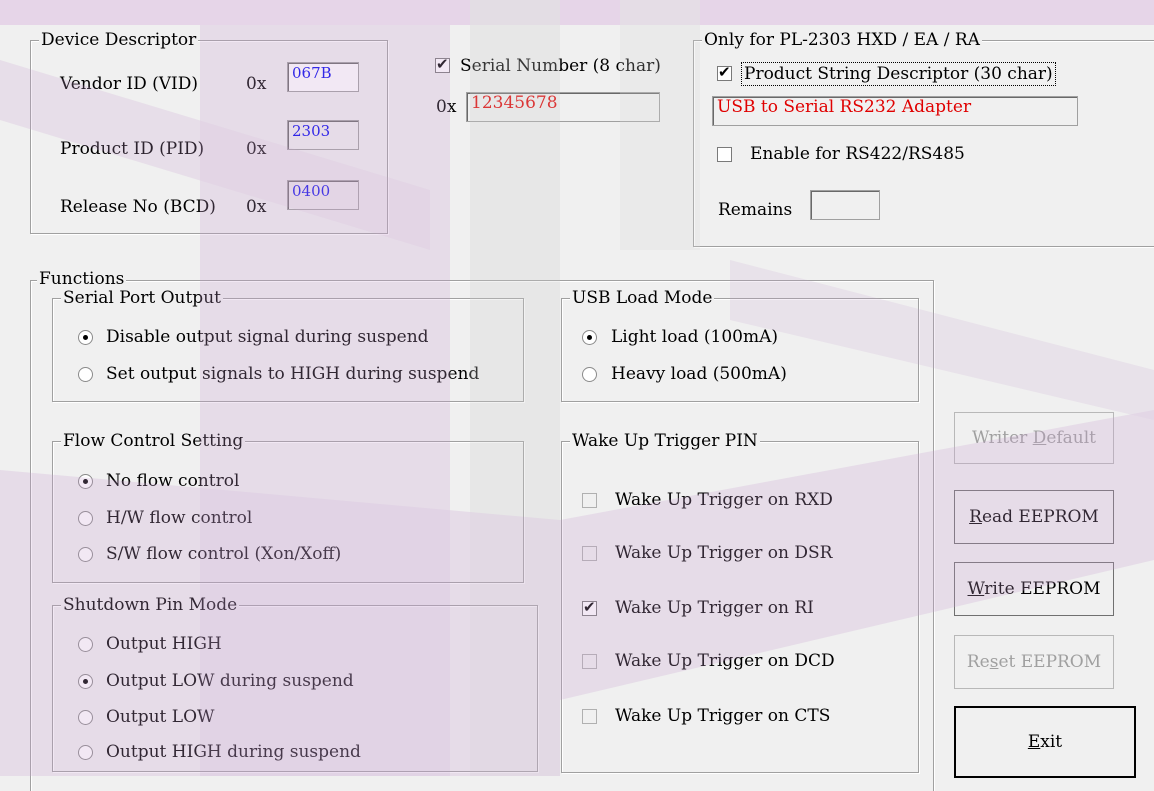  Describe the element at coordinates (642, 298) in the screenshot. I see `usb-load-mode-title: USB Load Mode` at that location.